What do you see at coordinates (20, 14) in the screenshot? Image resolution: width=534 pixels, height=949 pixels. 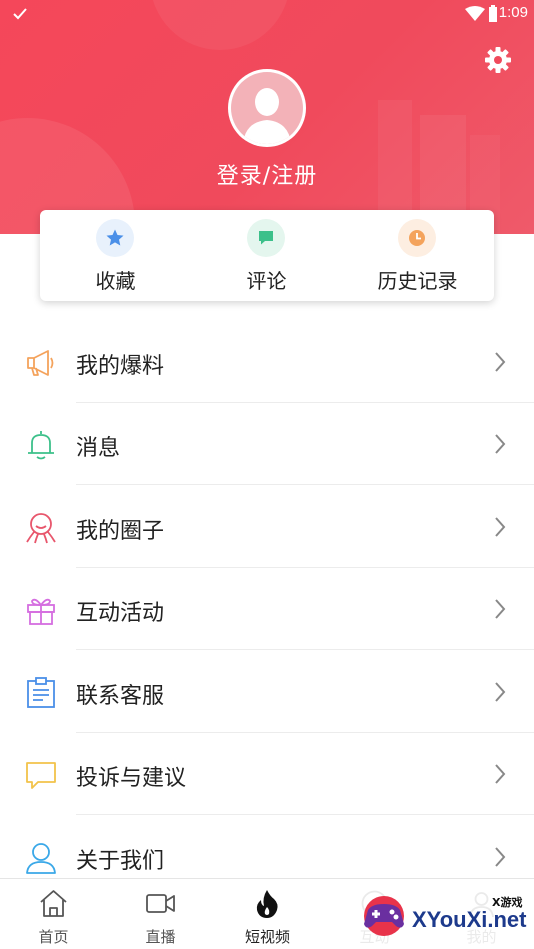 I see `check-icon` at bounding box center [20, 14].